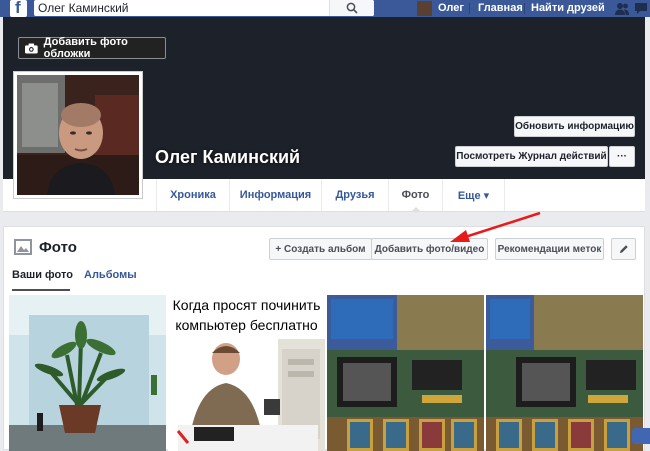  Describe the element at coordinates (473, 195) in the screenshot. I see `tab-more: Еще ▾` at that location.